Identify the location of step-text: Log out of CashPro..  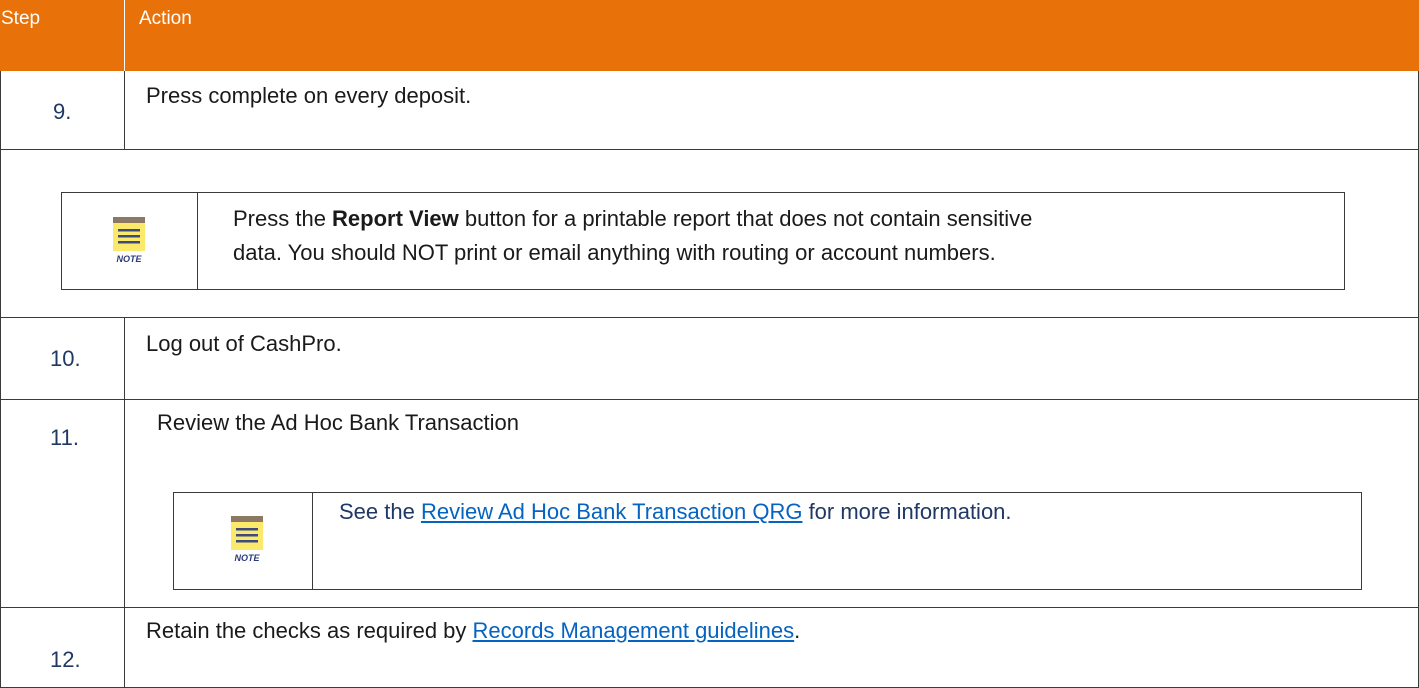
(244, 343).